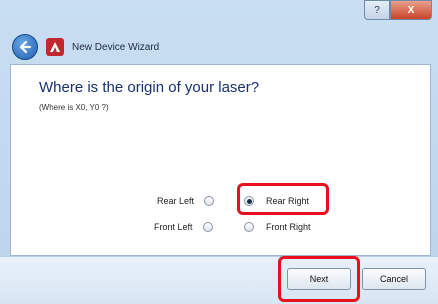 This screenshot has height=304, width=438. Describe the element at coordinates (283, 199) in the screenshot. I see `rear-right-highlight` at that location.